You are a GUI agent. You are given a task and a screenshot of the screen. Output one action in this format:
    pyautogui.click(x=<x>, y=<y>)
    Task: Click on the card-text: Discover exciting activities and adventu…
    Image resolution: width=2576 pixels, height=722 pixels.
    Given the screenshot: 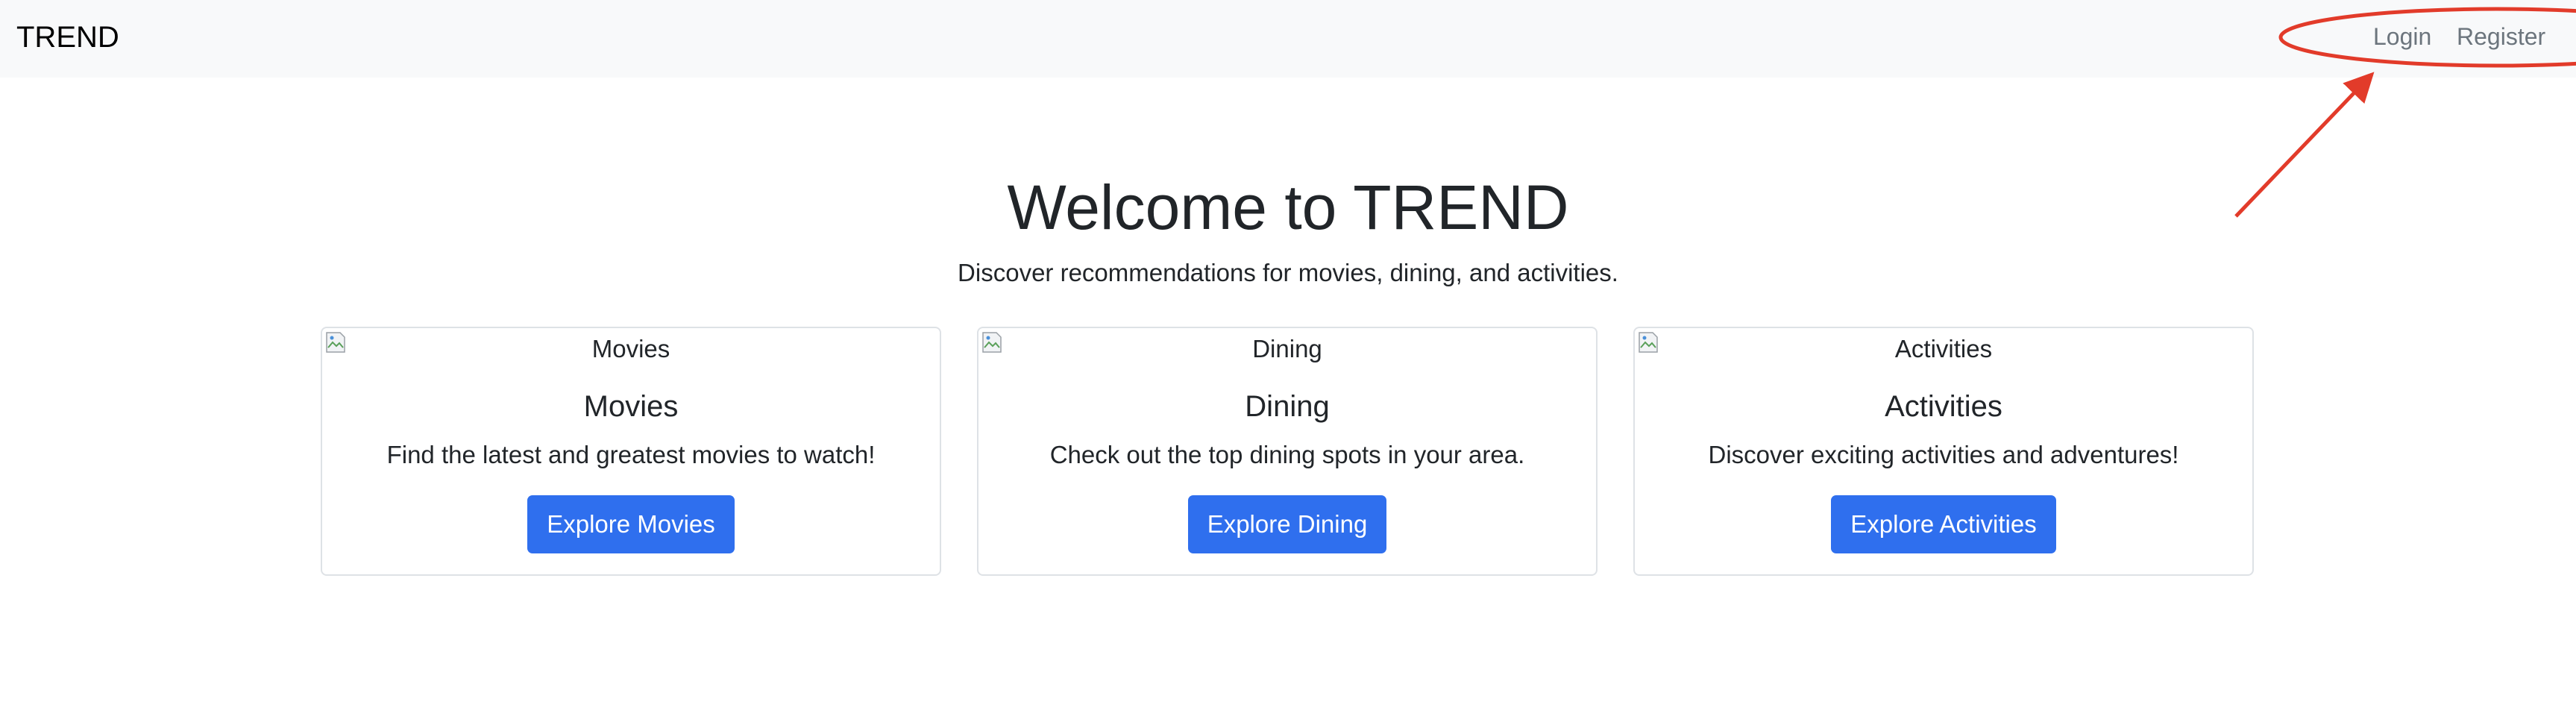 What is the action you would take?
    pyautogui.click(x=1944, y=454)
    